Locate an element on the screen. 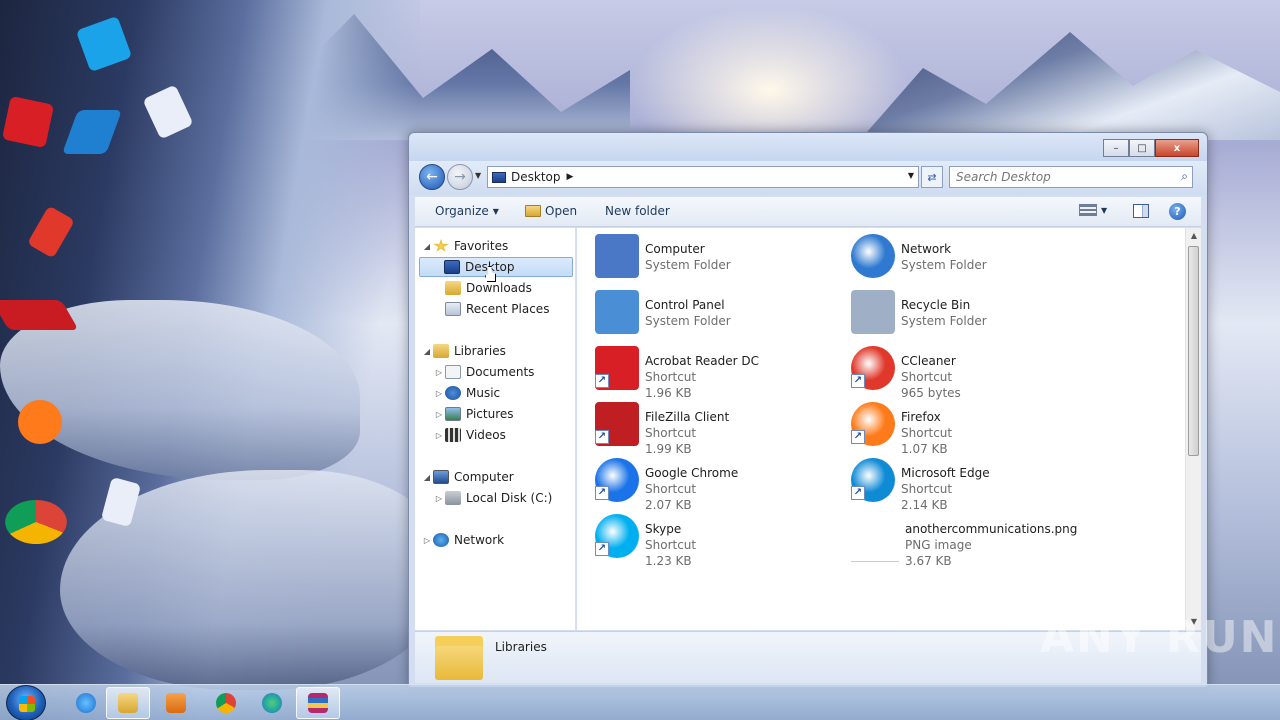 The image size is (1280, 720). search-box: ⌕ is located at coordinates (1071, 177).